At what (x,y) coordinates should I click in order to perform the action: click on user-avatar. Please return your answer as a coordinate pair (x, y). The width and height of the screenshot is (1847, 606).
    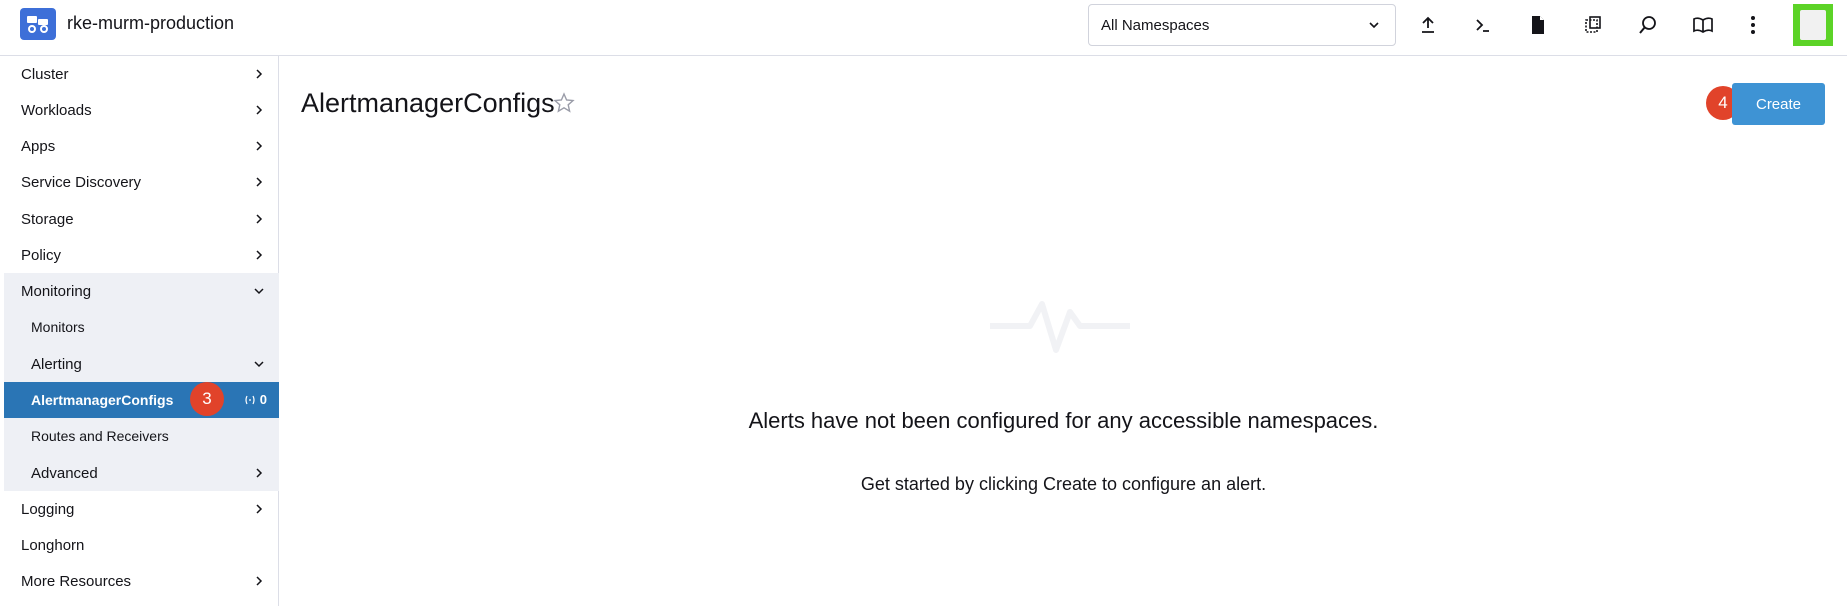
    Looking at the image, I should click on (1813, 25).